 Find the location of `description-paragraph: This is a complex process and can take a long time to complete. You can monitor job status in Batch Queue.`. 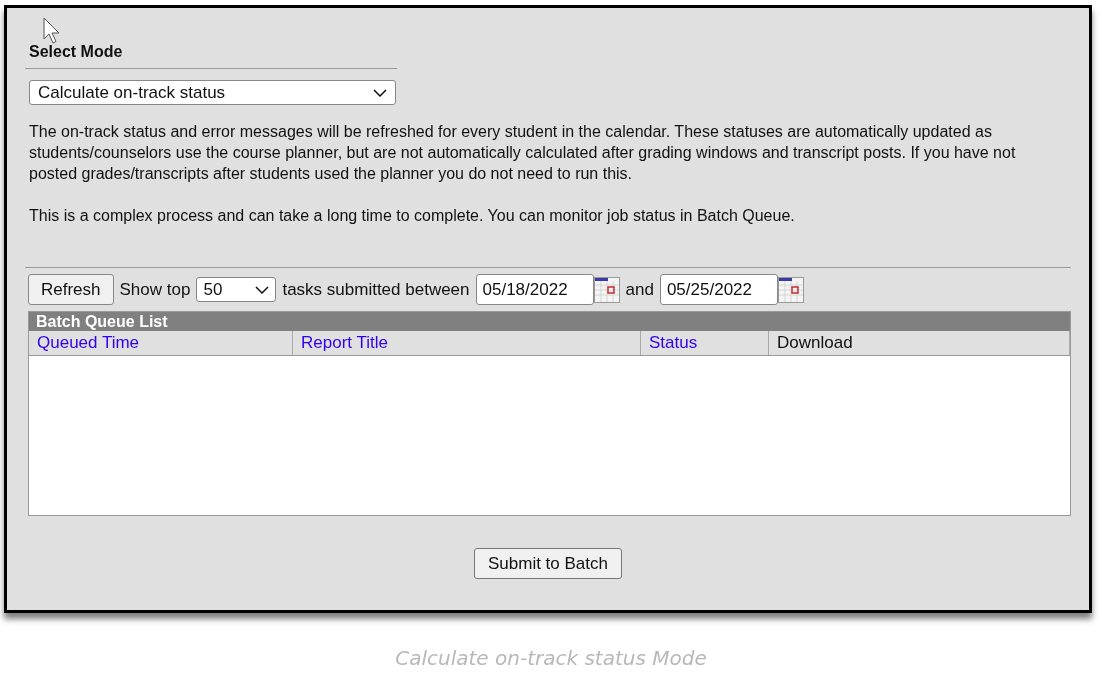

description-paragraph: This is a complex process and can take a long time to complete. You can monitor job status in Batch Queue. is located at coordinates (412, 216).